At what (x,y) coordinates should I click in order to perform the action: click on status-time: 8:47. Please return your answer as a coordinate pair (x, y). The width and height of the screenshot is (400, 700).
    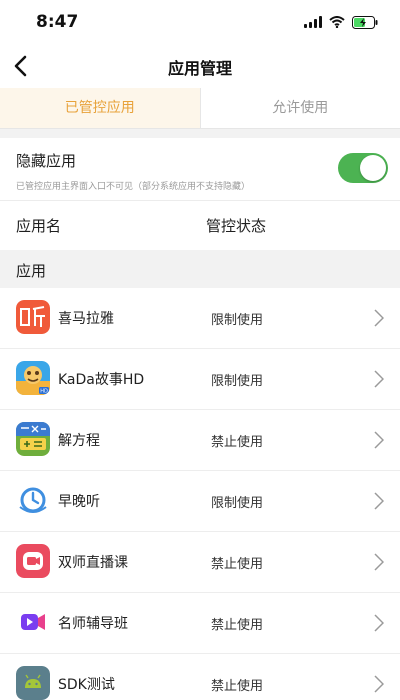
    Looking at the image, I should click on (57, 22).